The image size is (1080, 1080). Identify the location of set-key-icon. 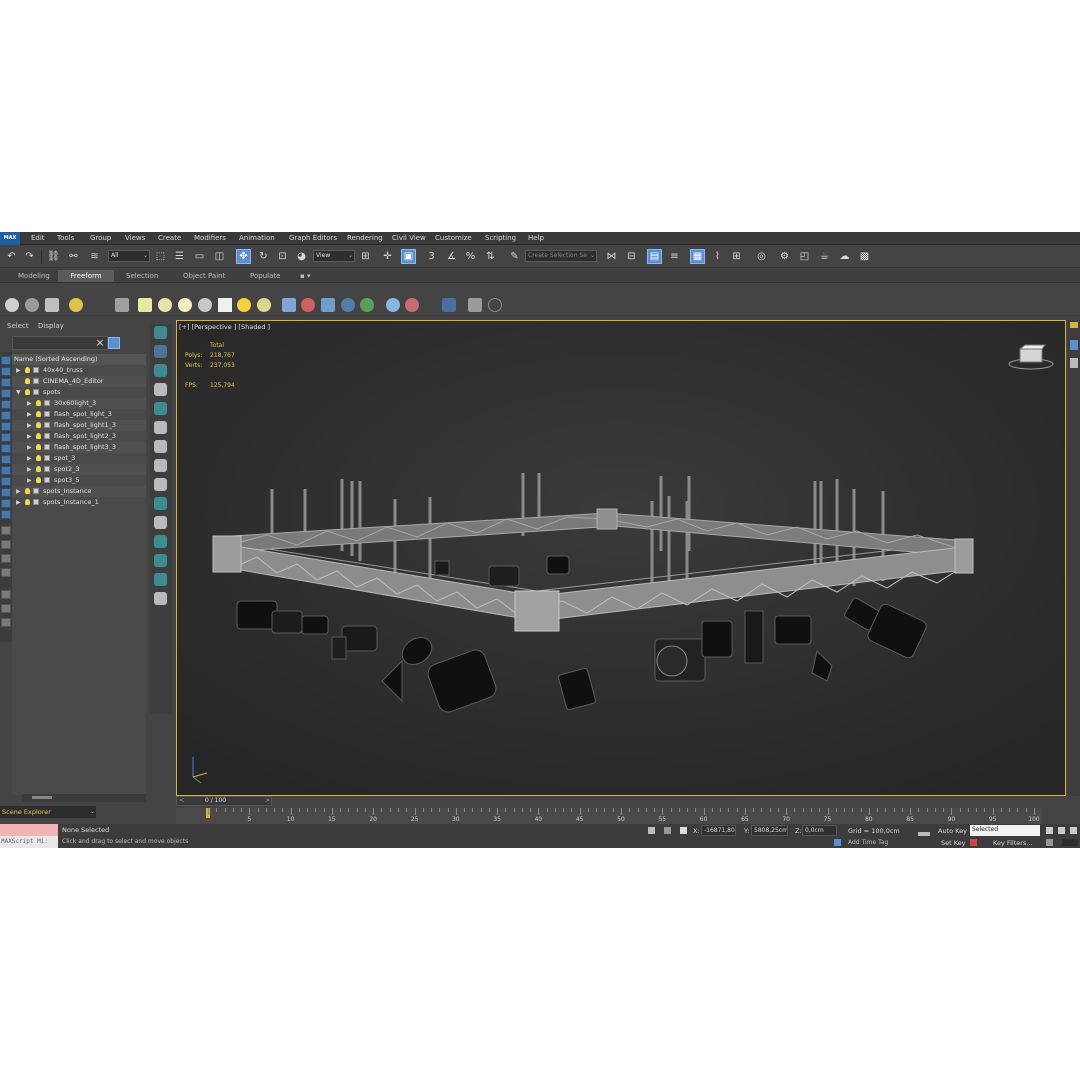
(973, 842).